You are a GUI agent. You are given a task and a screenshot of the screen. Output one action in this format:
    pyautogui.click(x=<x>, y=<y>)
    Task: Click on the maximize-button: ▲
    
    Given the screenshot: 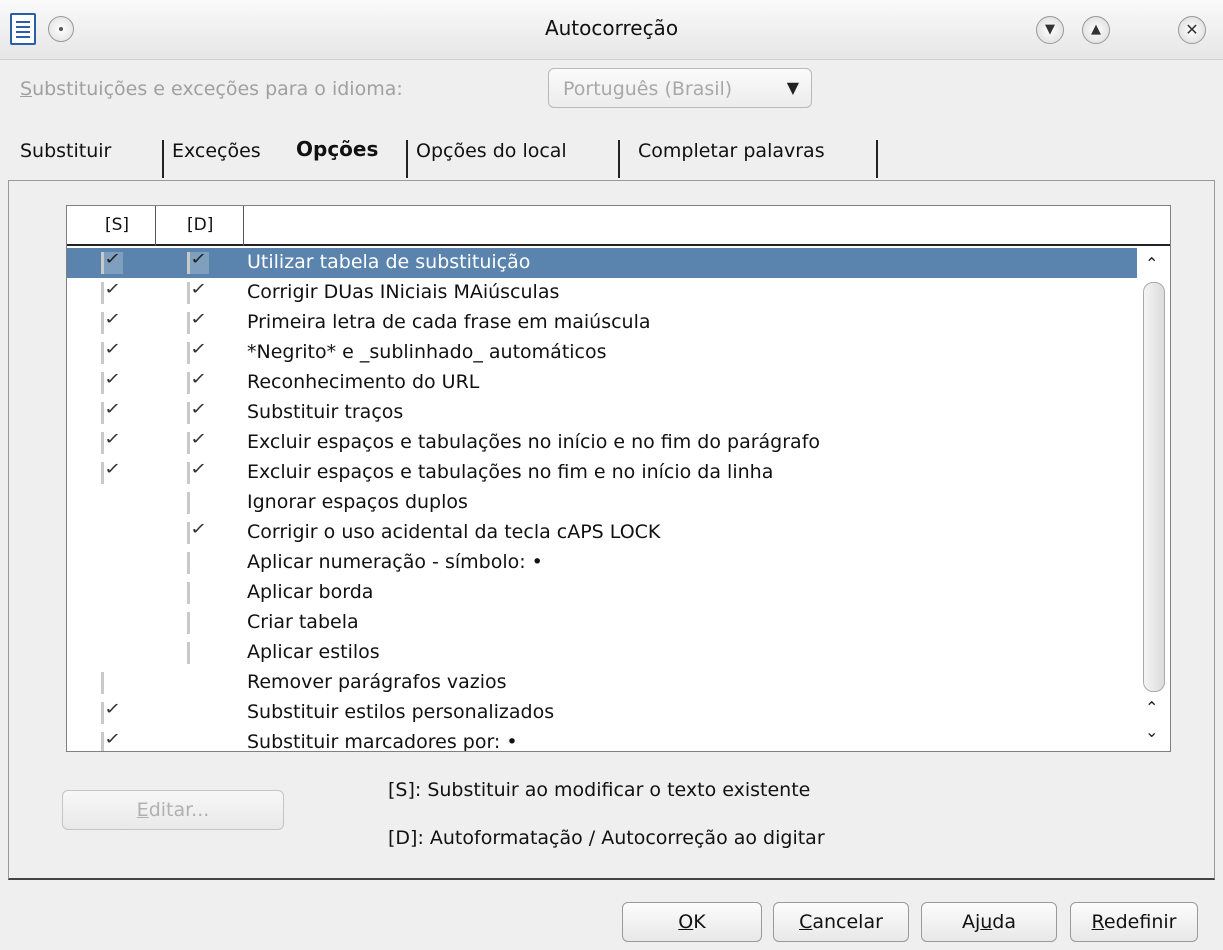 What is the action you would take?
    pyautogui.click(x=1096, y=30)
    